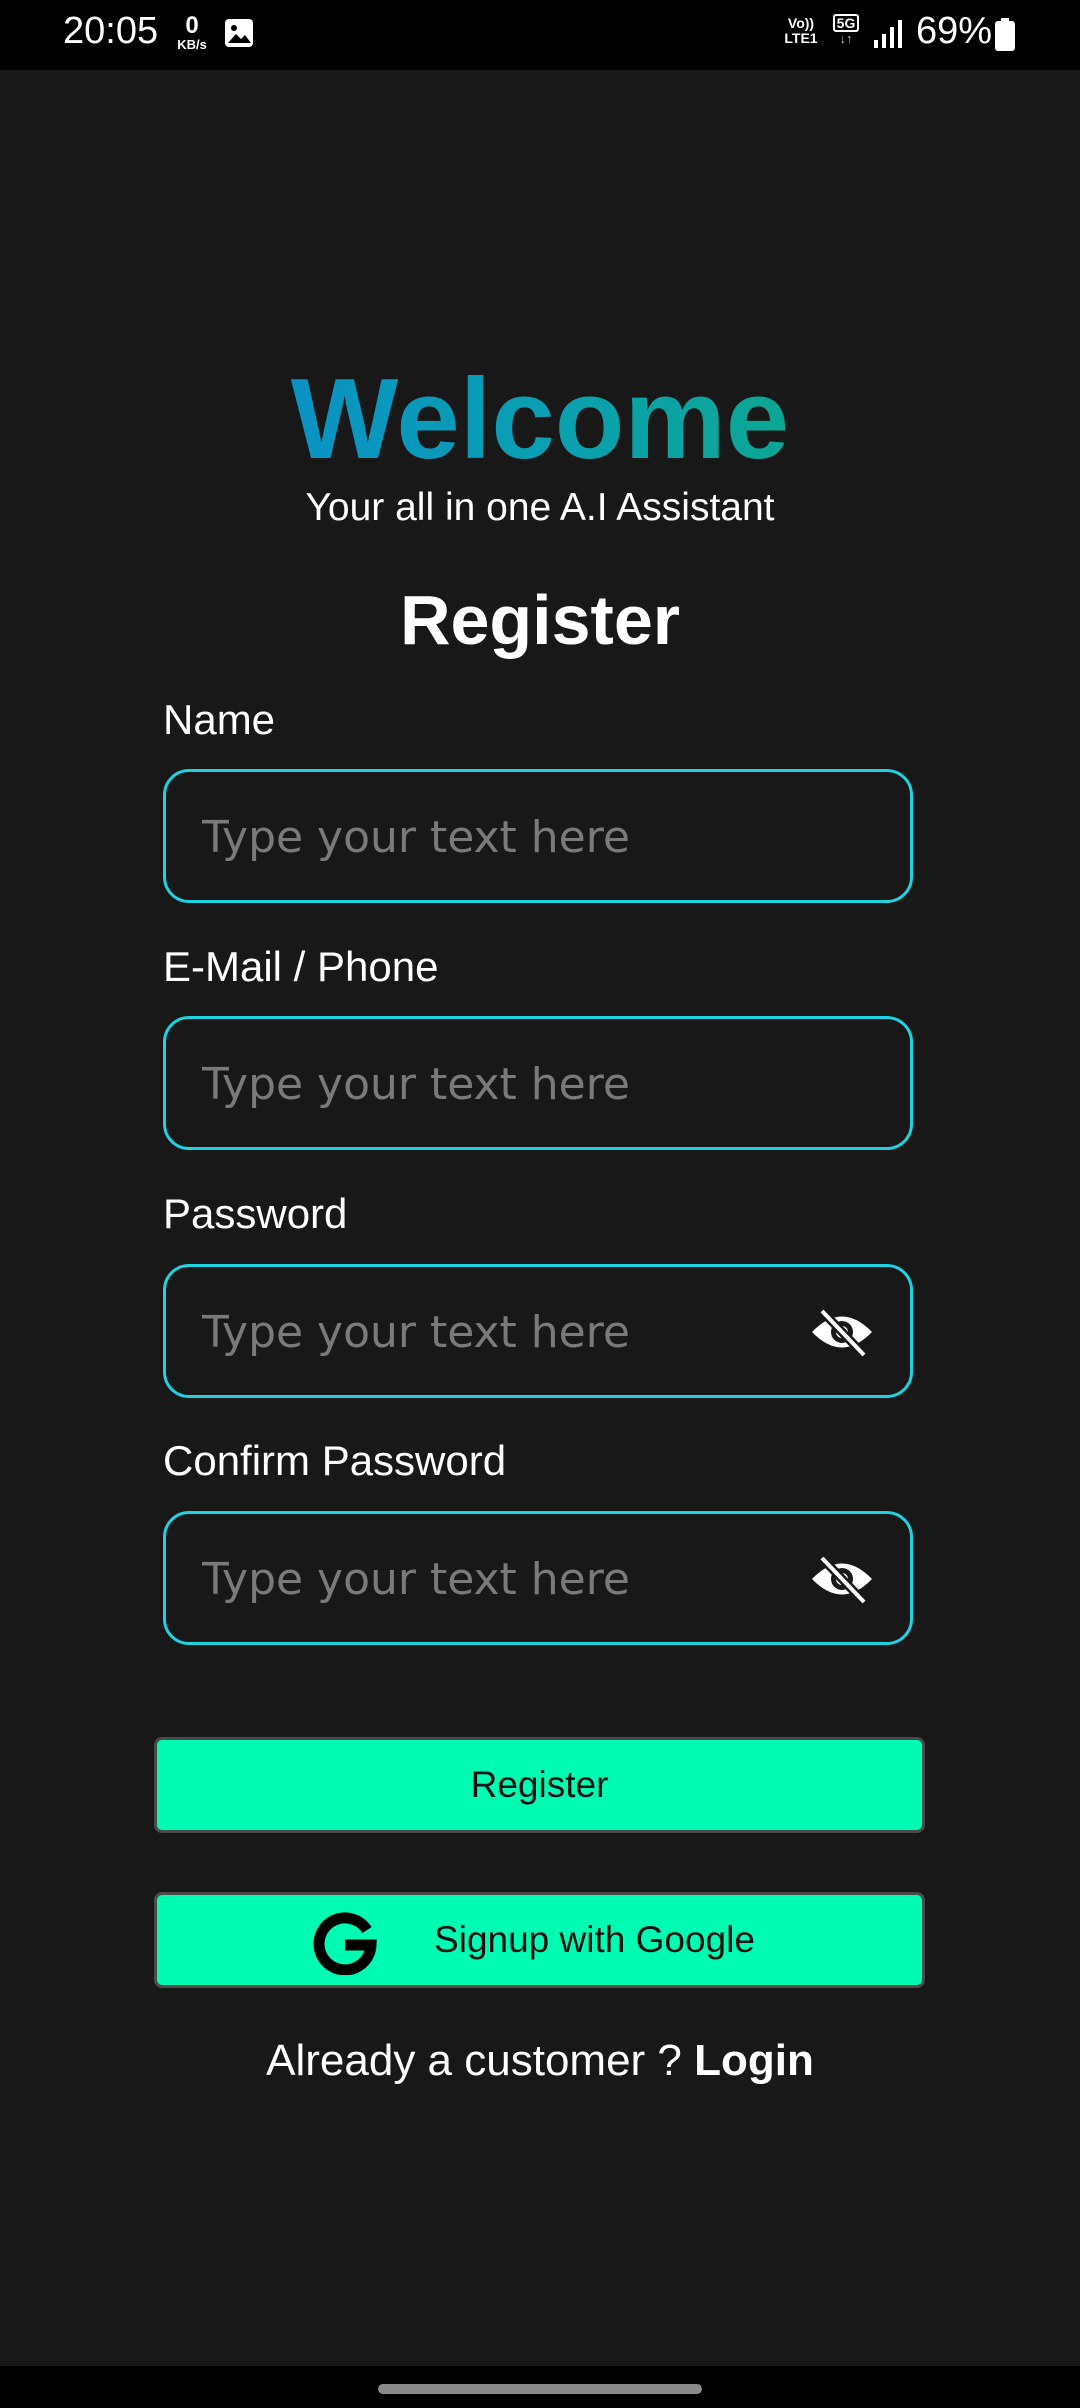 Image resolution: width=1080 pixels, height=2408 pixels. I want to click on welcome-heading: Welcome, so click(540, 420).